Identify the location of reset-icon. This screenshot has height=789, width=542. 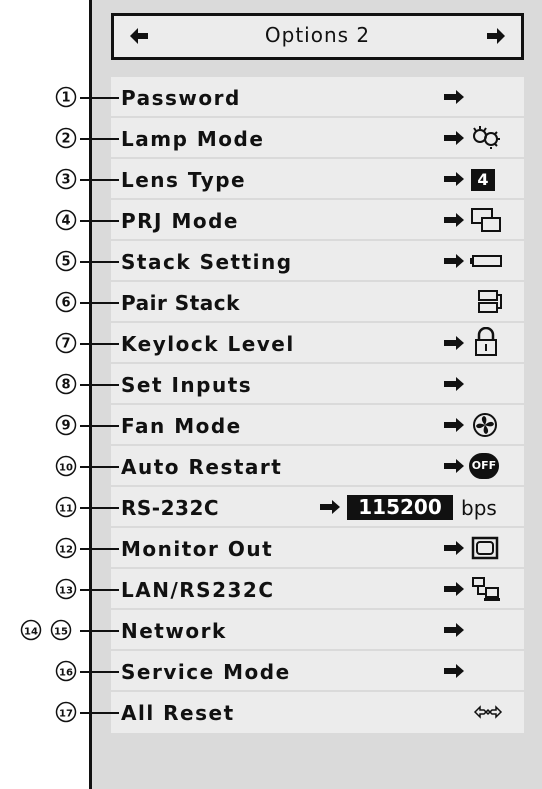
(488, 712).